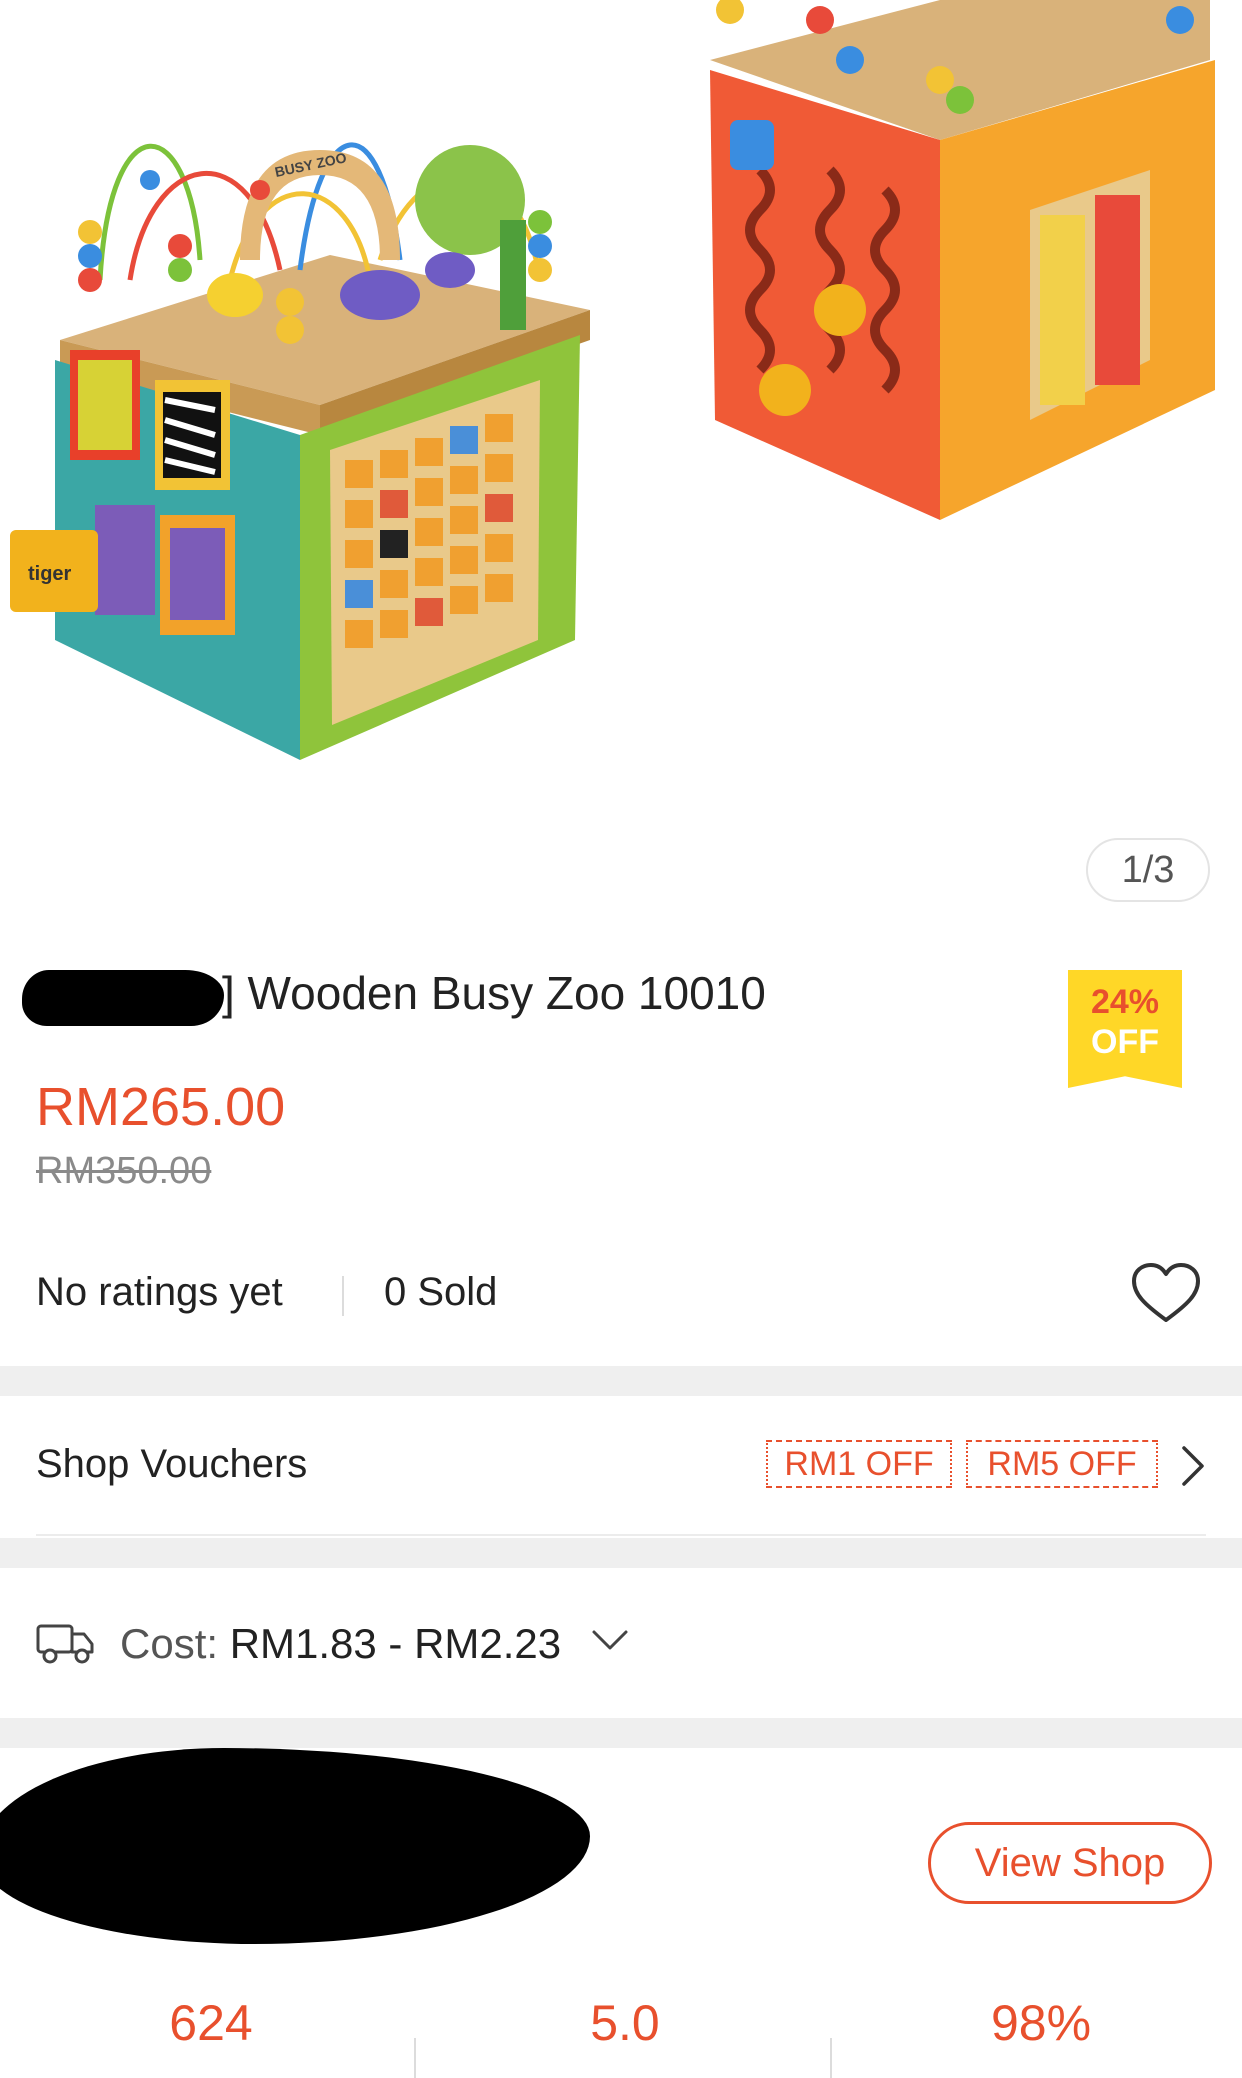 The height and width of the screenshot is (2078, 1242). Describe the element at coordinates (625, 2023) in the screenshot. I see `shop-stat-rating: 5.0` at that location.